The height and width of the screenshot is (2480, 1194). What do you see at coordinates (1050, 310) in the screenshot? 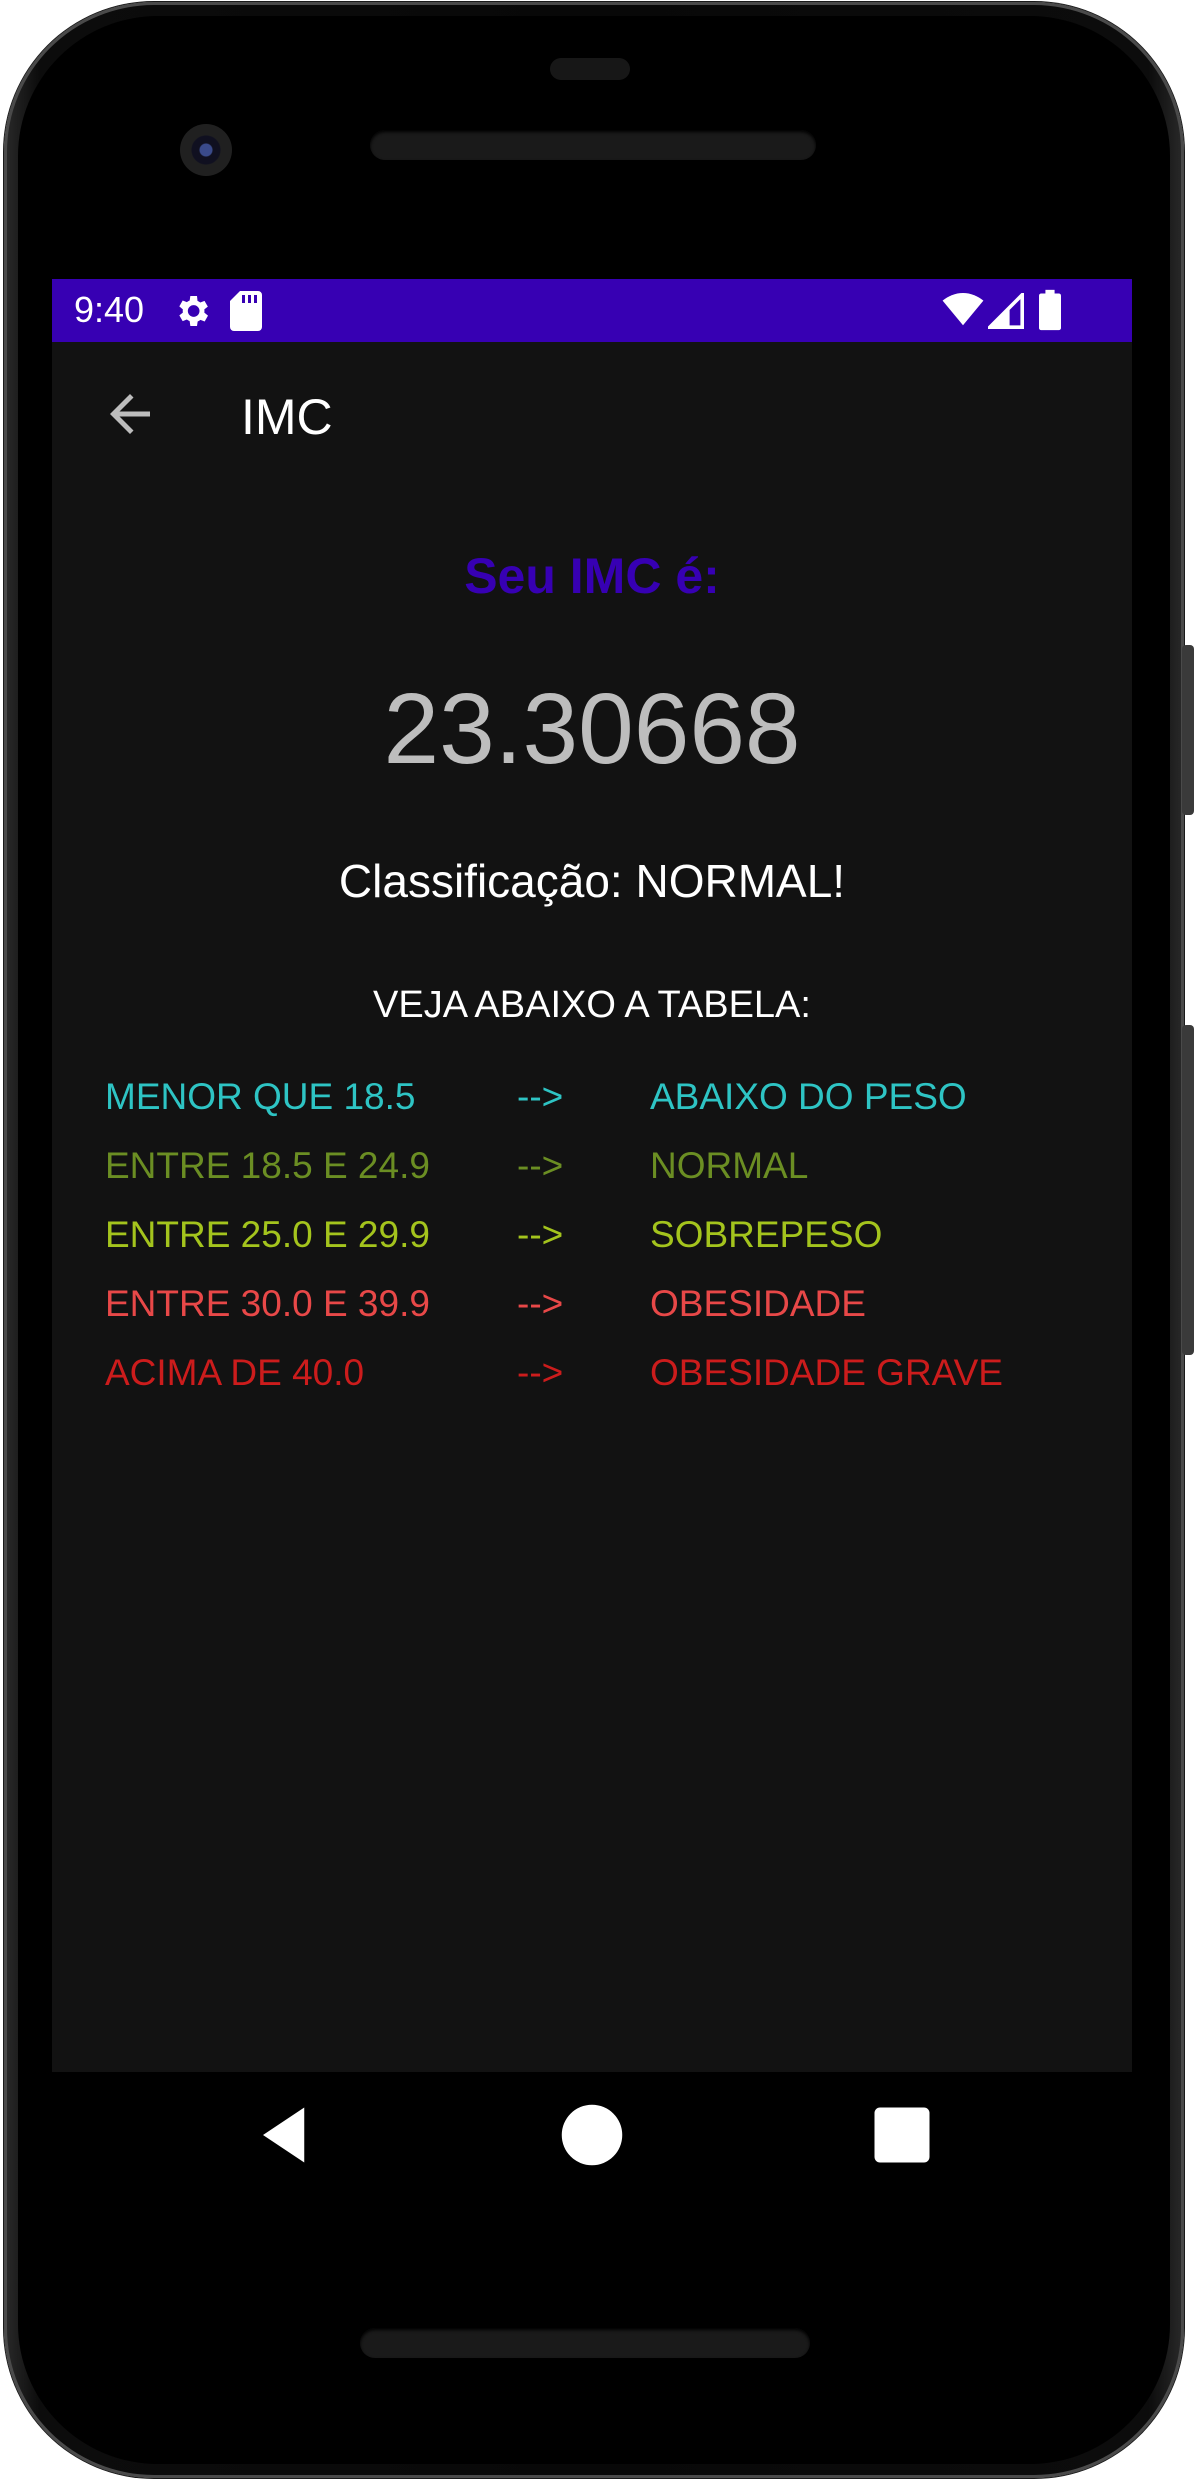
I see `battery-icon` at bounding box center [1050, 310].